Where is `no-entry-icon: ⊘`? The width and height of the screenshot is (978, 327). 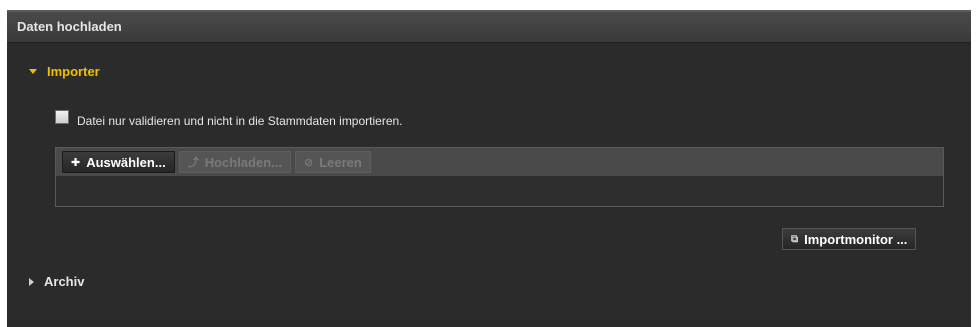
no-entry-icon: ⊘ is located at coordinates (308, 162).